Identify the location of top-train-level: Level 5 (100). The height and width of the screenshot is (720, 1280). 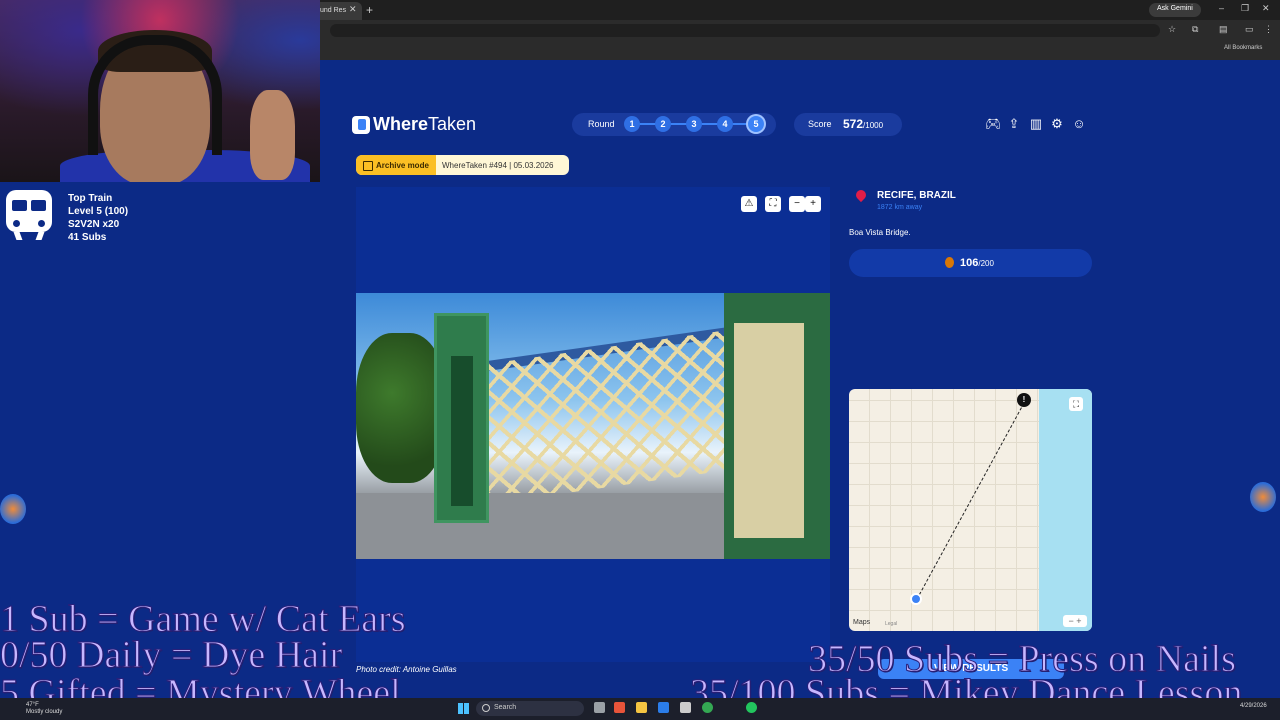
(98, 211).